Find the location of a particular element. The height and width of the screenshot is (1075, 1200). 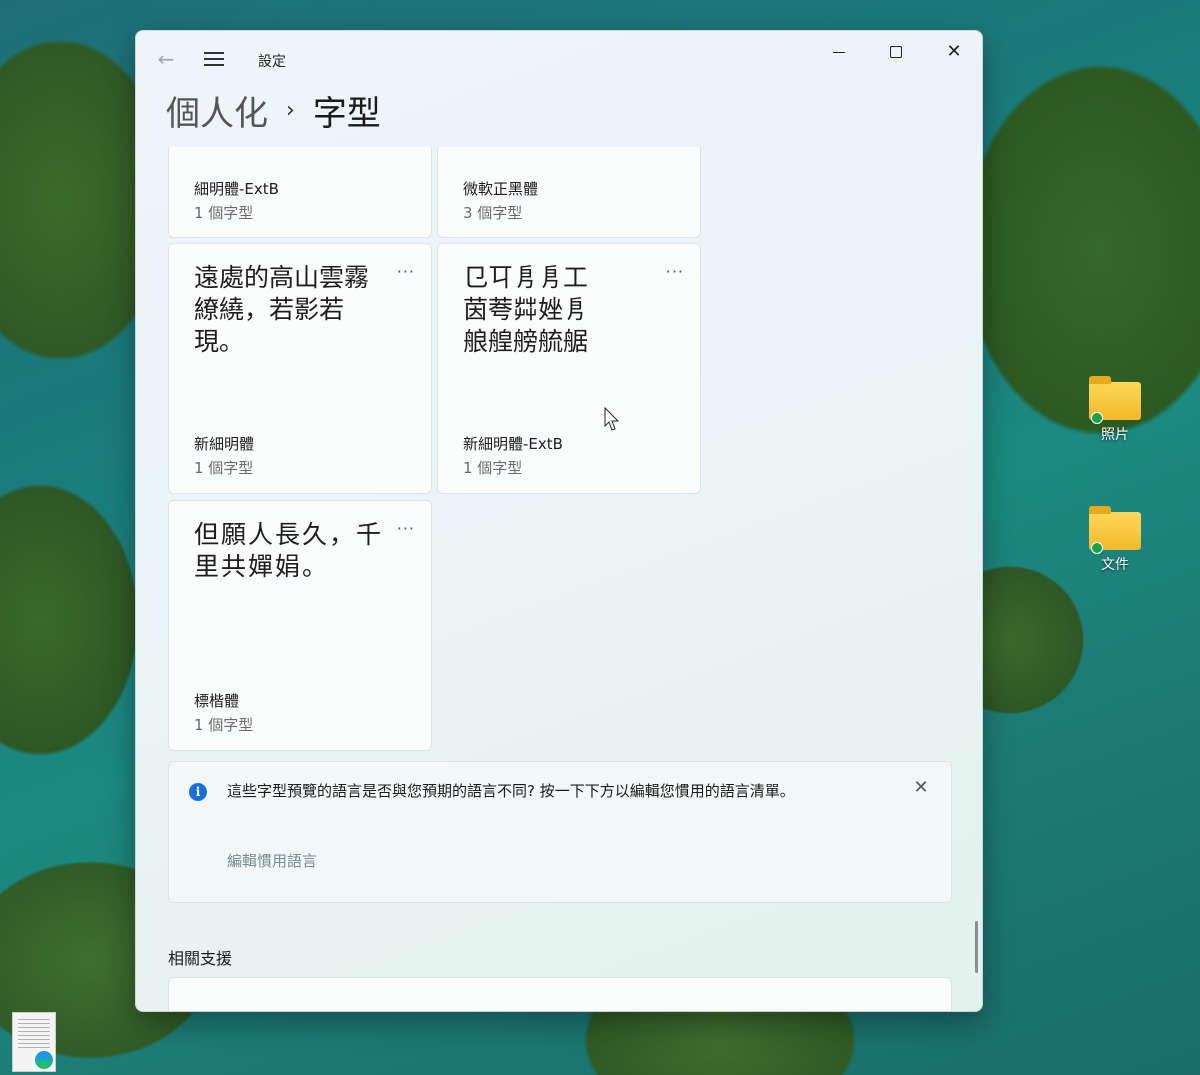

font-name: 新細明體-ExtB is located at coordinates (513, 444).